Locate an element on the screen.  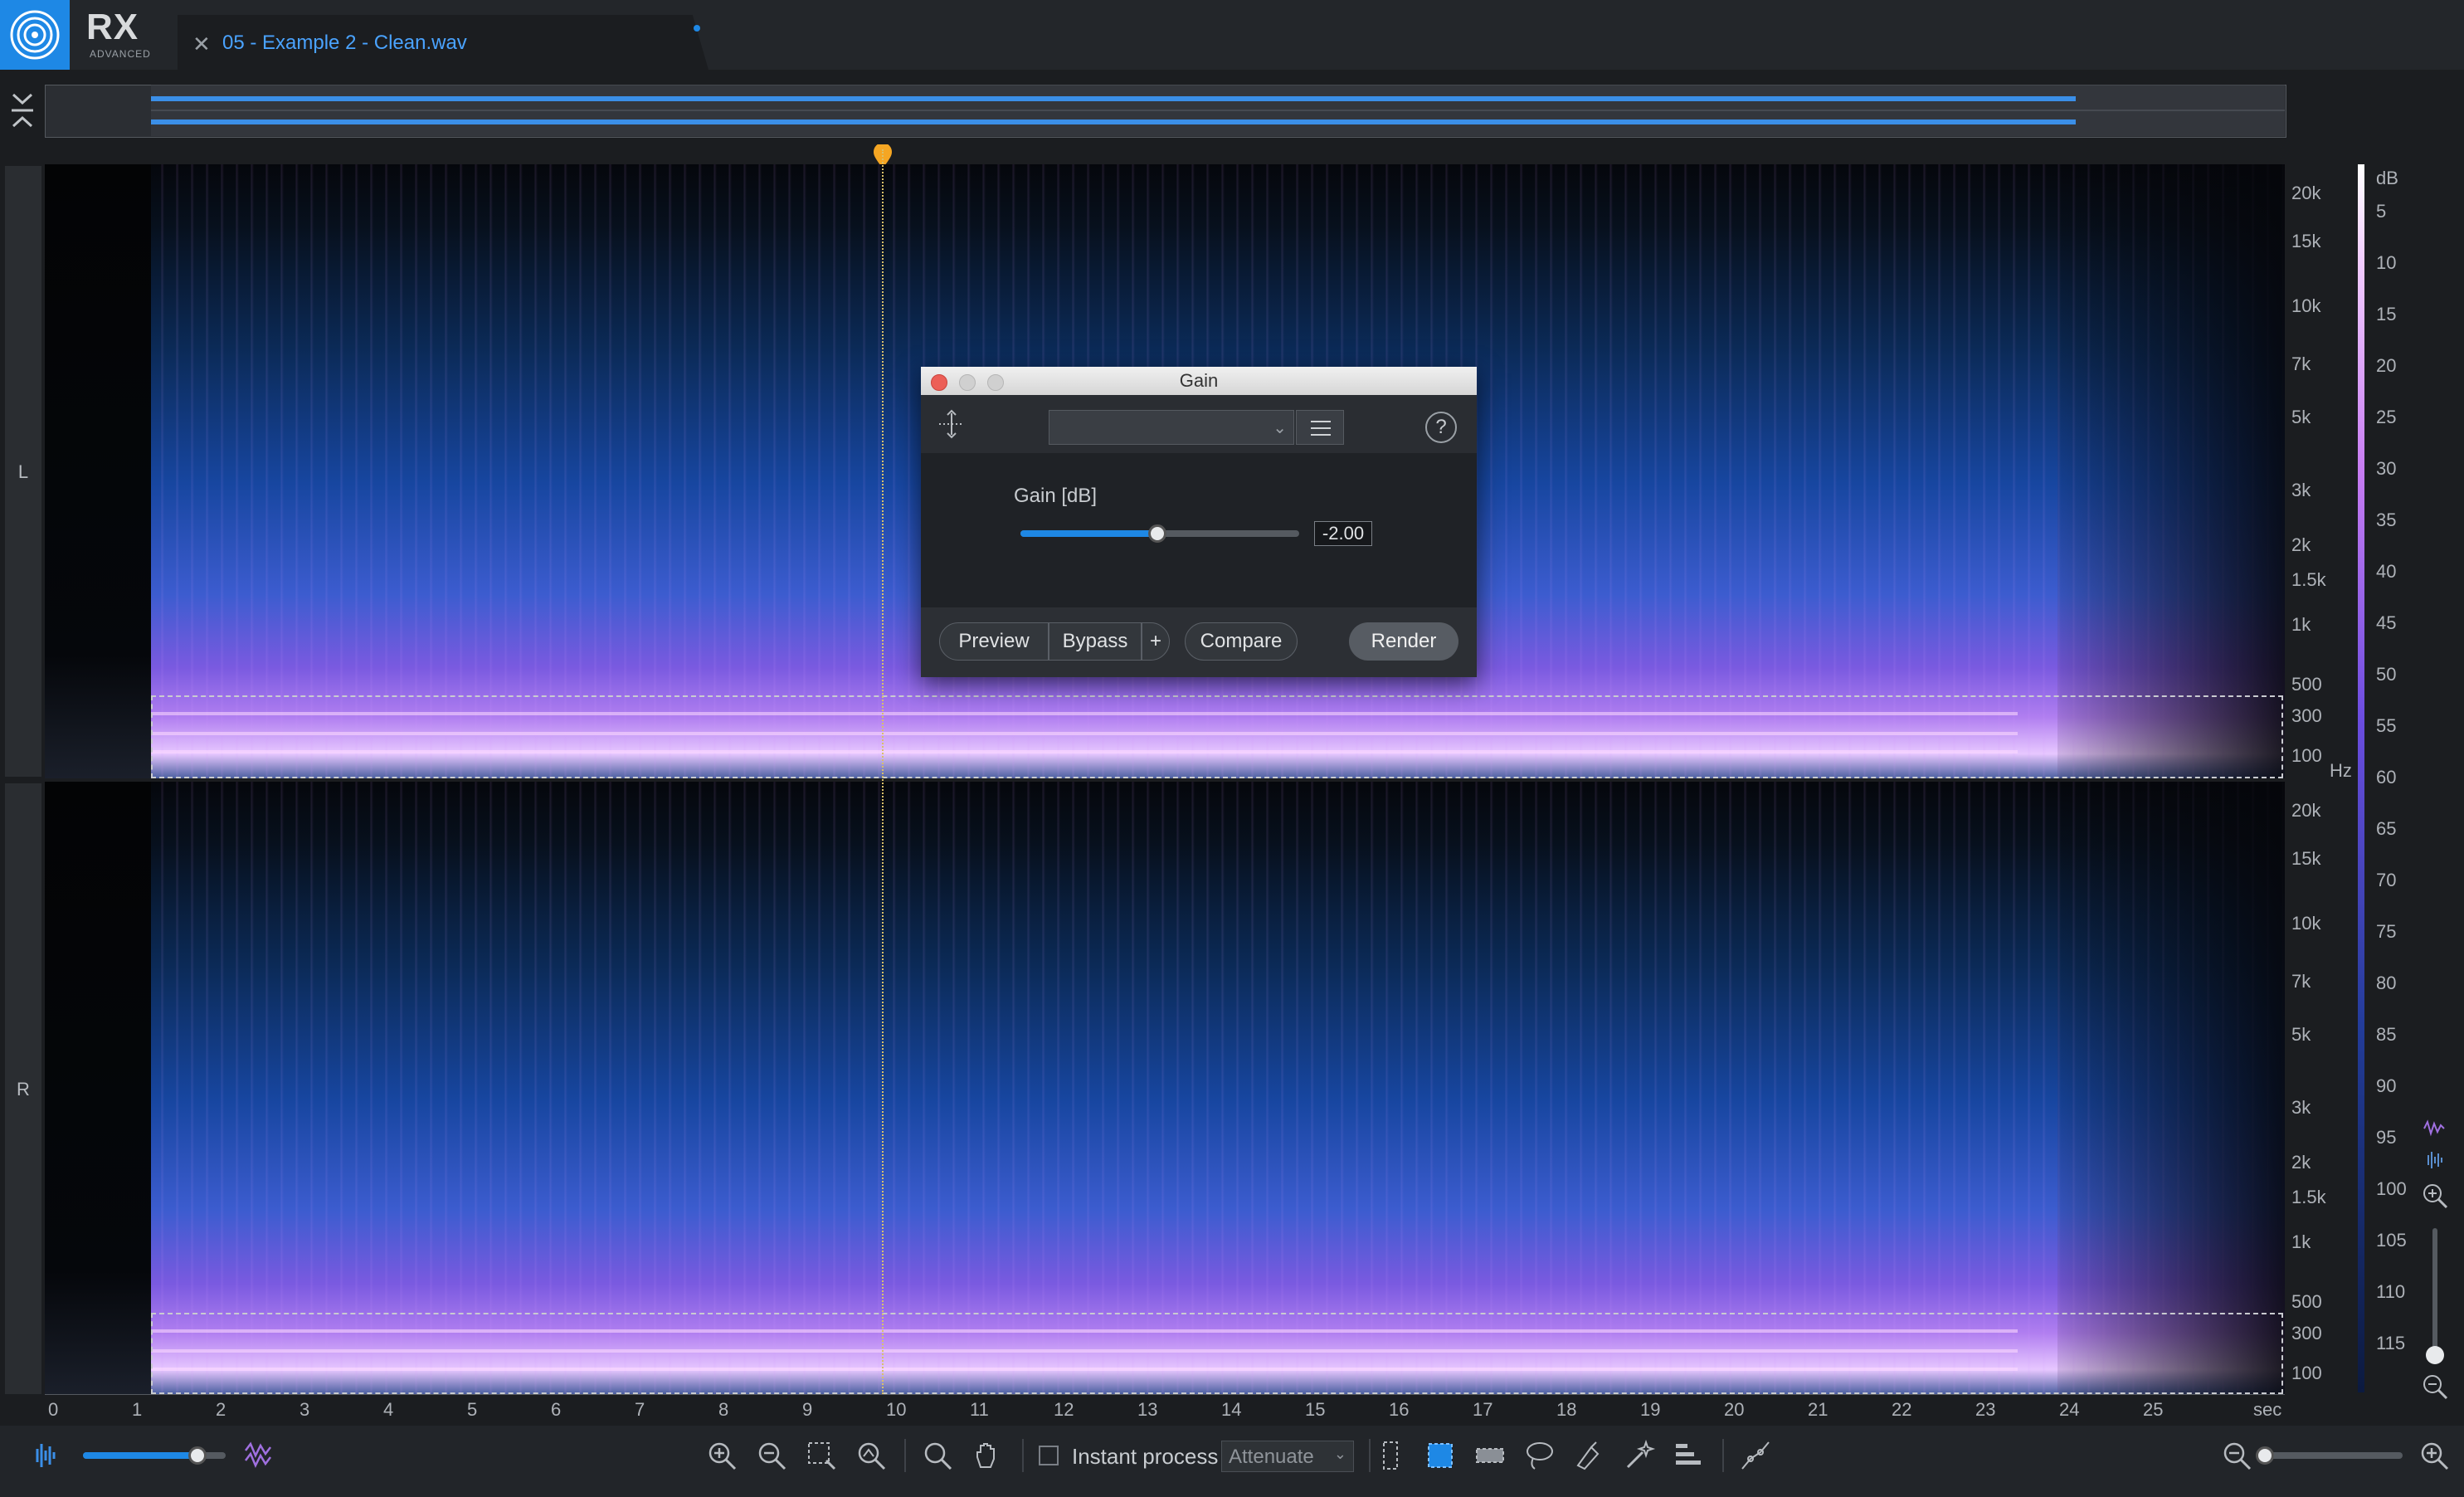
hz-unit-label: Hz is located at coordinates (2341, 770).